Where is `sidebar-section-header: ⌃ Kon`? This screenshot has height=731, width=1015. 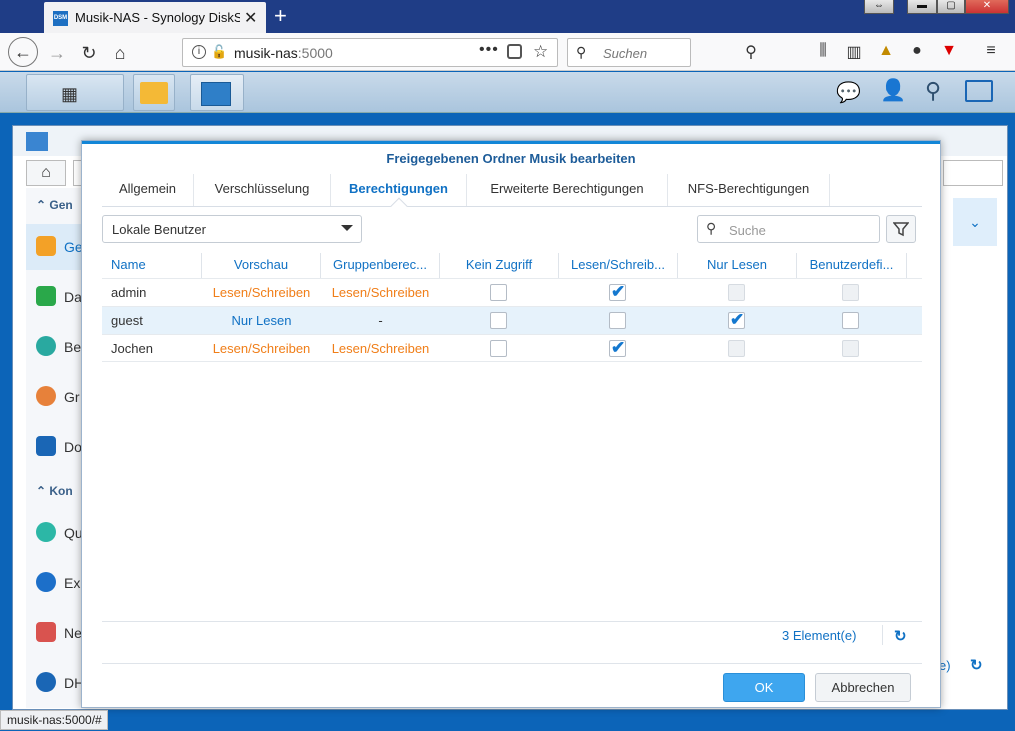
sidebar-section-header: ⌃ Kon is located at coordinates (54, 491).